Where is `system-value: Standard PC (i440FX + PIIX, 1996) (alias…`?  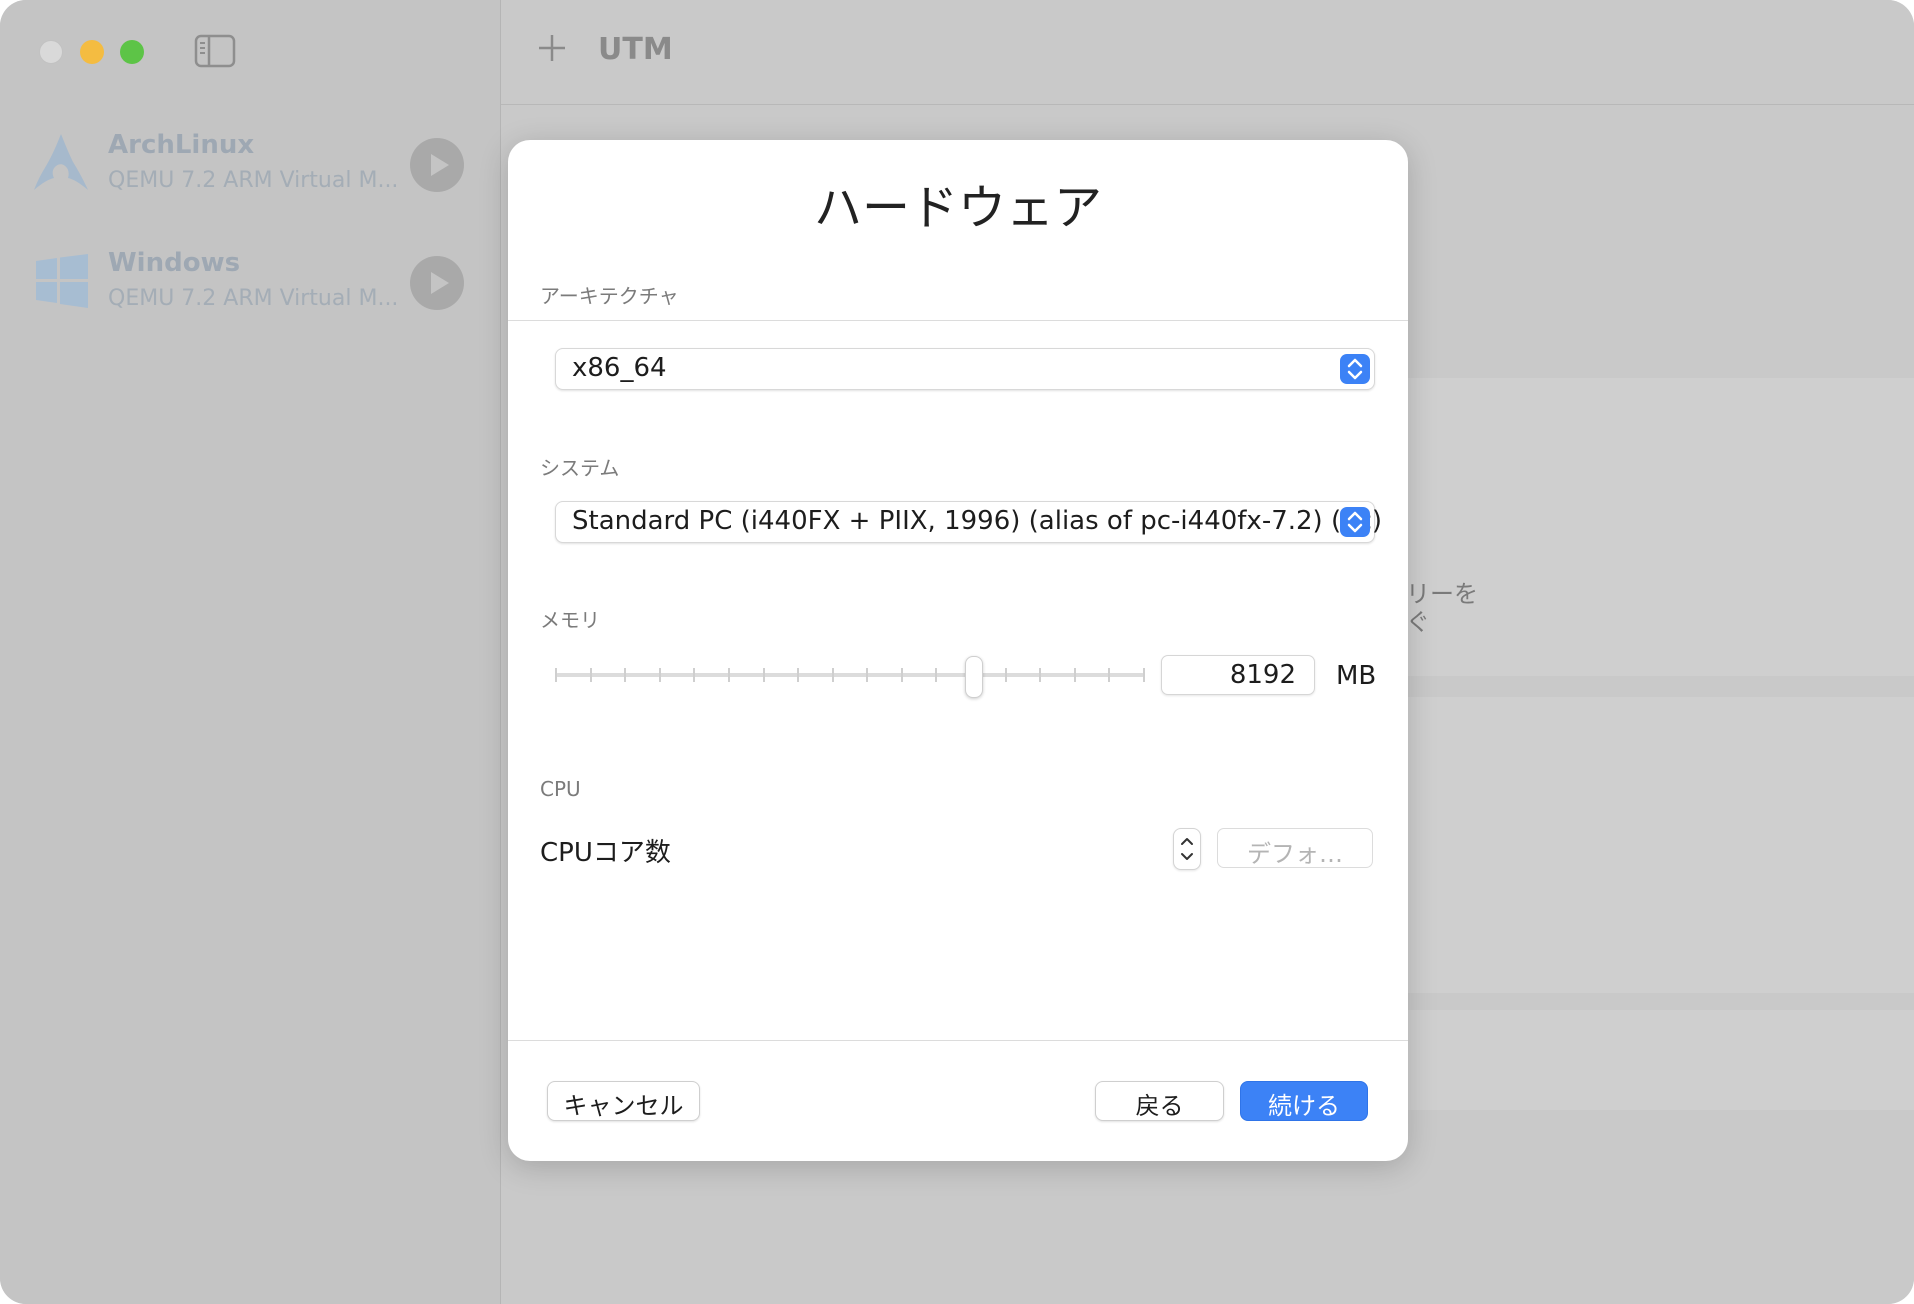
system-value: Standard PC (i440FX + PIIX, 1996) (alias… is located at coordinates (977, 521).